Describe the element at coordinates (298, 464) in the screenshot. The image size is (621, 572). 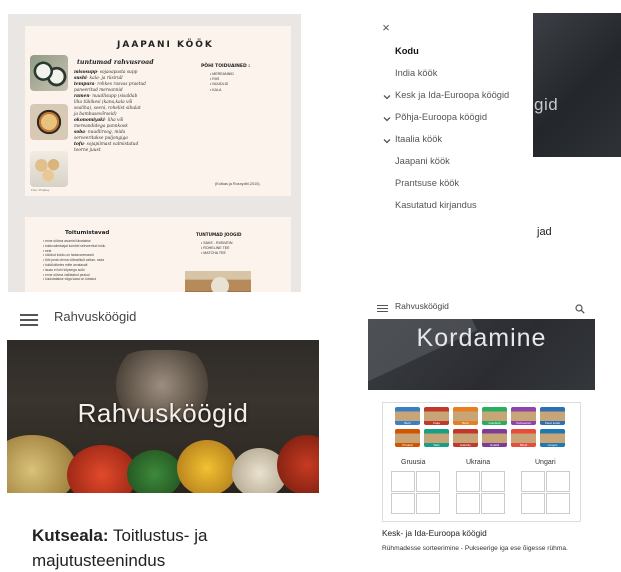
I see `hero-veg-chili` at that location.